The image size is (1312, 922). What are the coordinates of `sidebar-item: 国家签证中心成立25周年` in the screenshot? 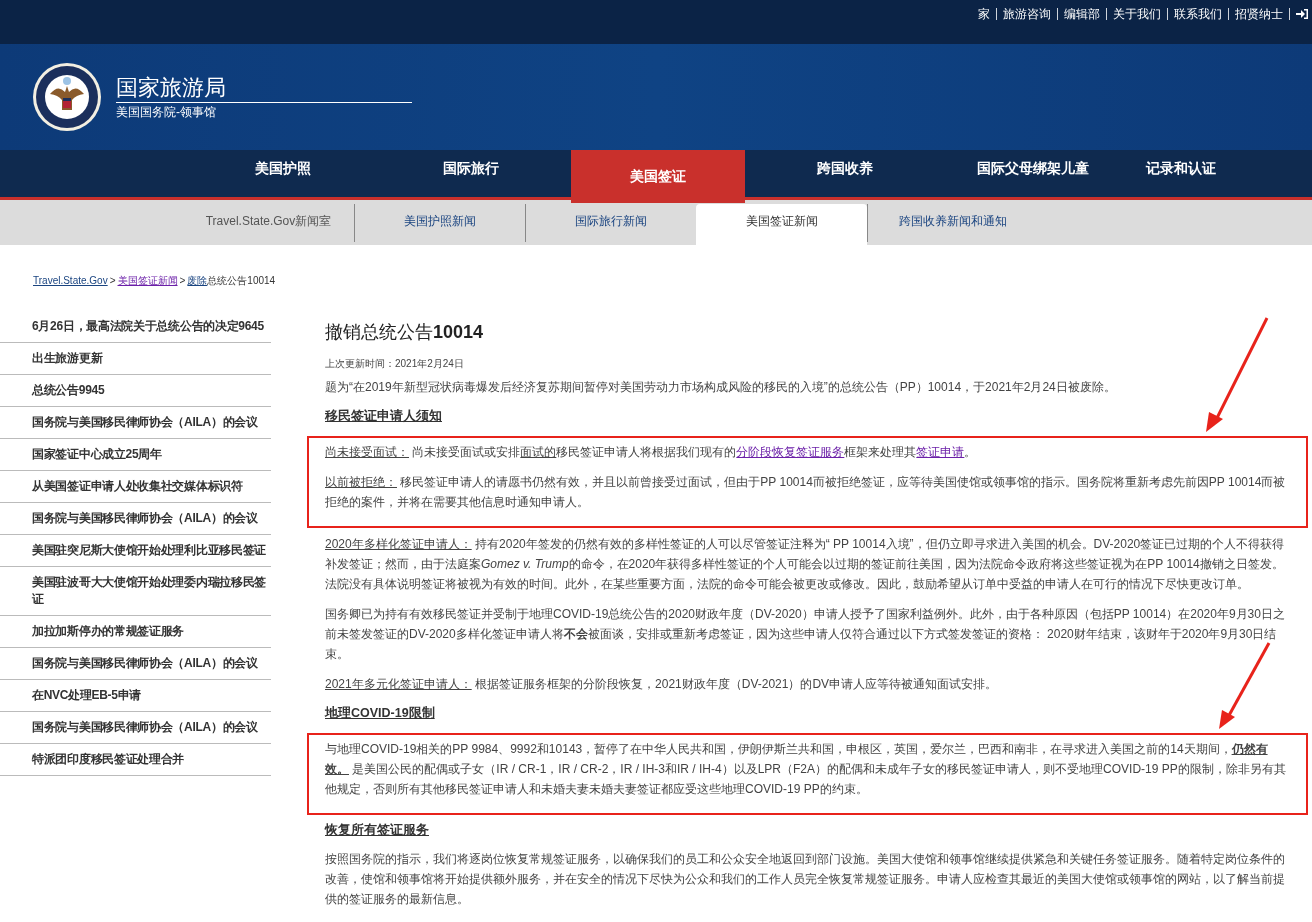 It's located at (135, 455).